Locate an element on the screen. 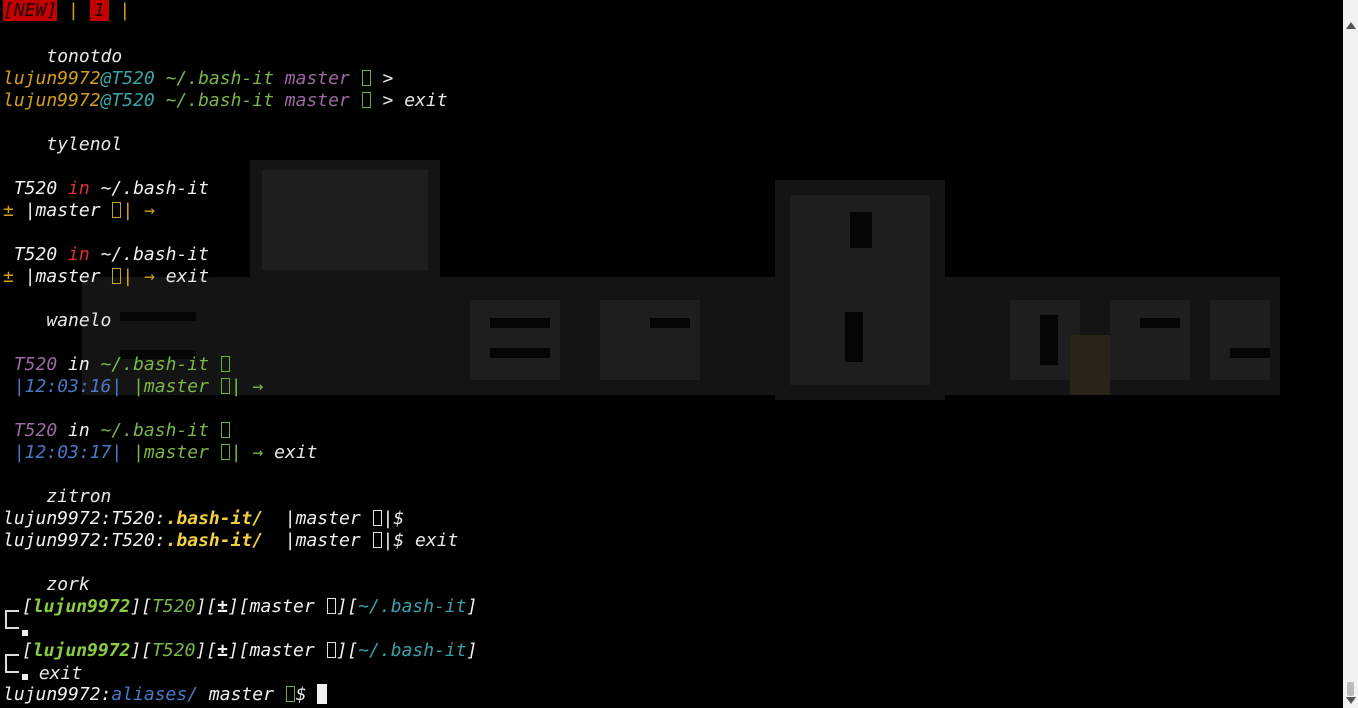 The height and width of the screenshot is (708, 1358). theme-name: tylenol is located at coordinates (62, 145).